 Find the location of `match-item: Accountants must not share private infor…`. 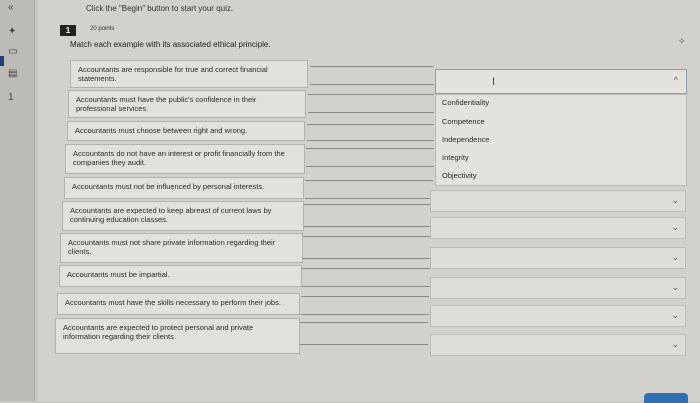

match-item: Accountants must not share private infor… is located at coordinates (181, 248).